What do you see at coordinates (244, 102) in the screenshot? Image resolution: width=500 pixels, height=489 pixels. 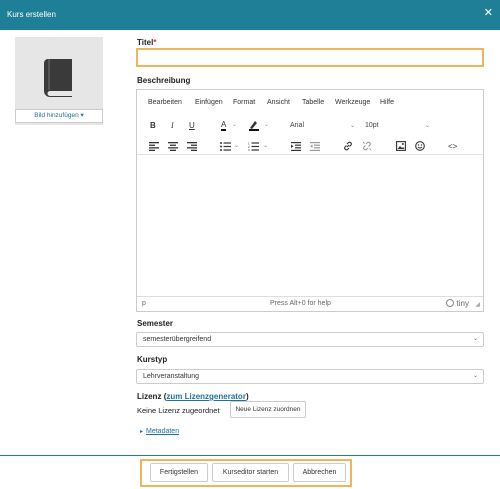 I see `menu-format: Format` at bounding box center [244, 102].